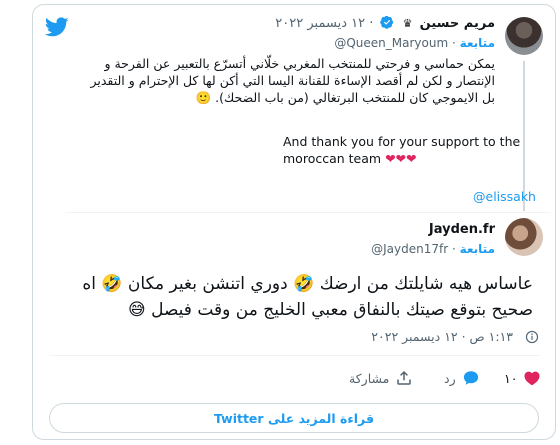 The image size is (560, 445). I want to click on read-more-on-twitter-button: قراءة المزيد على Twitter, so click(294, 418).